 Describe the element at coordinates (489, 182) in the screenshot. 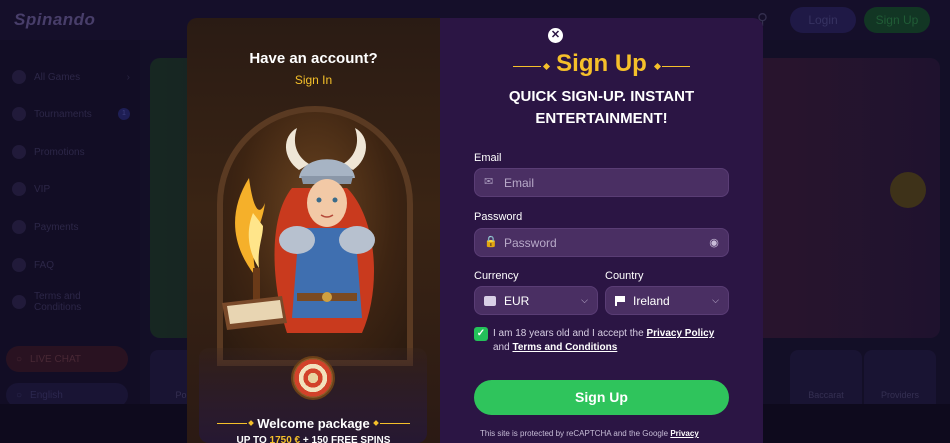

I see `envelope-icon: ✉` at that location.